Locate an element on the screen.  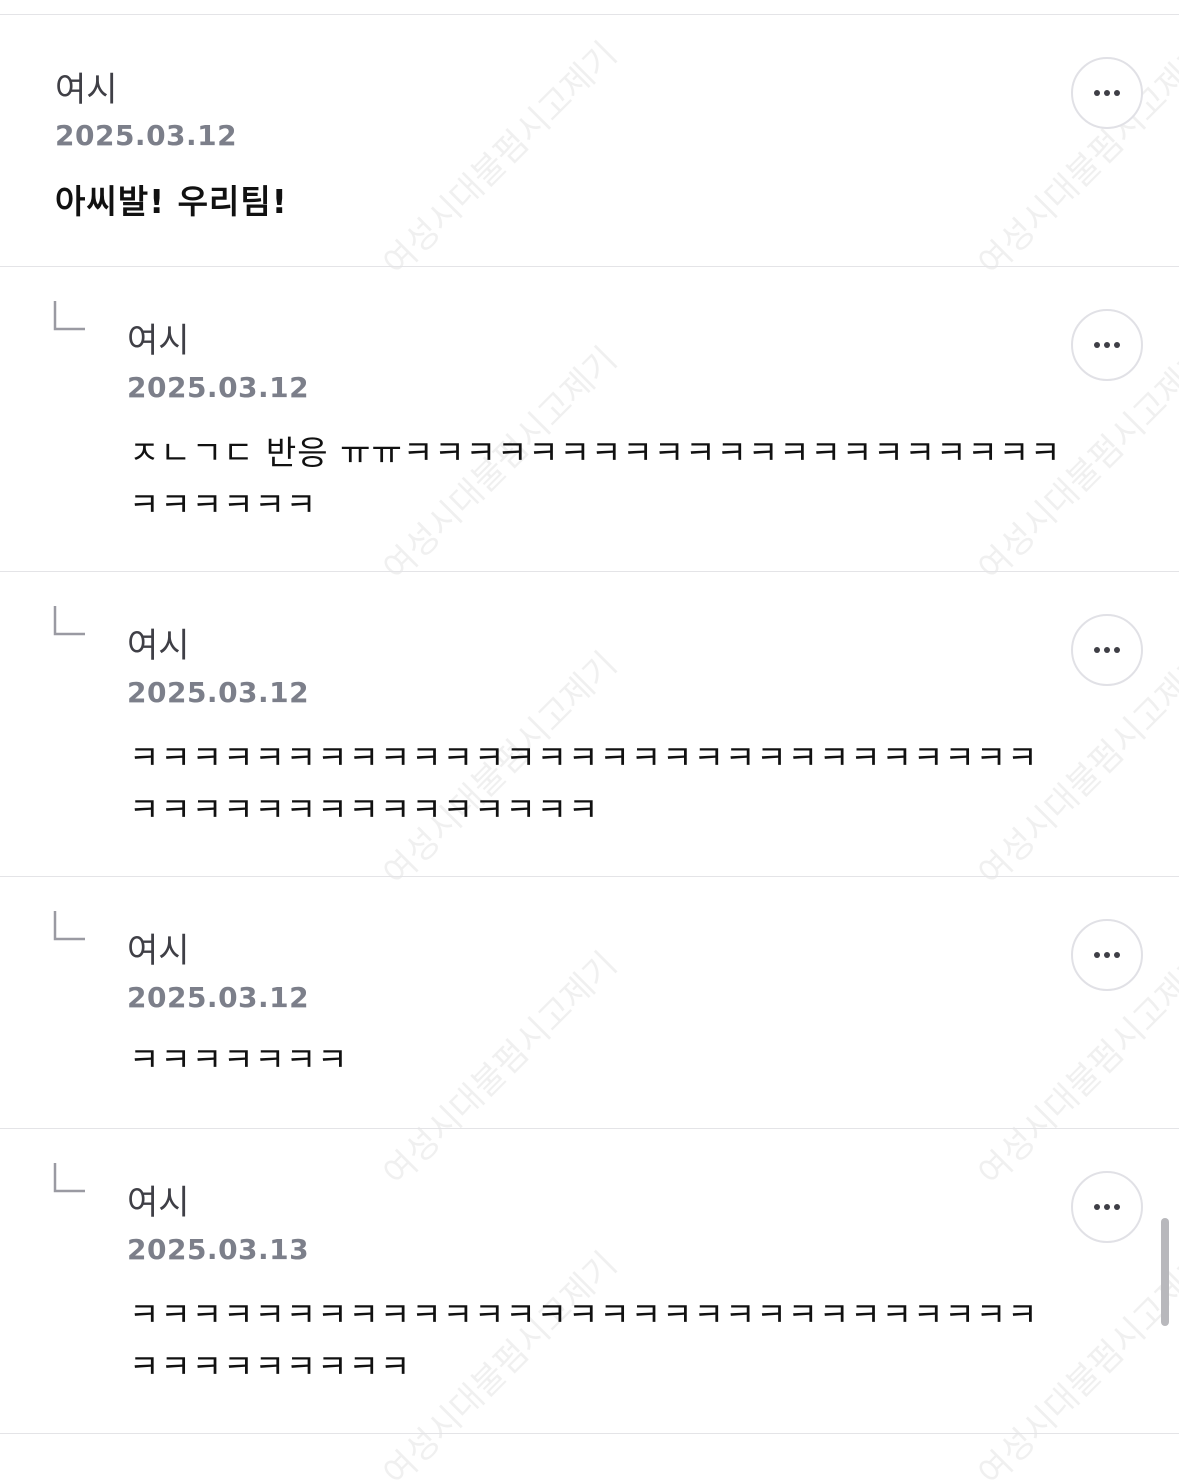
scrollbar is located at coordinates (1165, 1272).